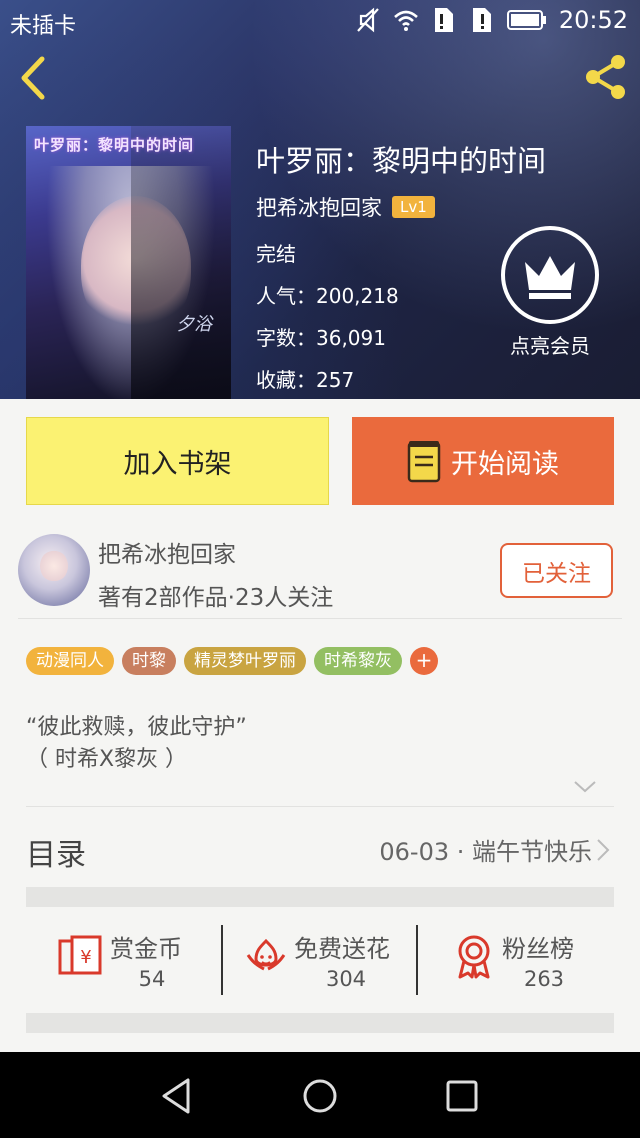  Describe the element at coordinates (550, 277) in the screenshot. I see `crown-icon` at that location.